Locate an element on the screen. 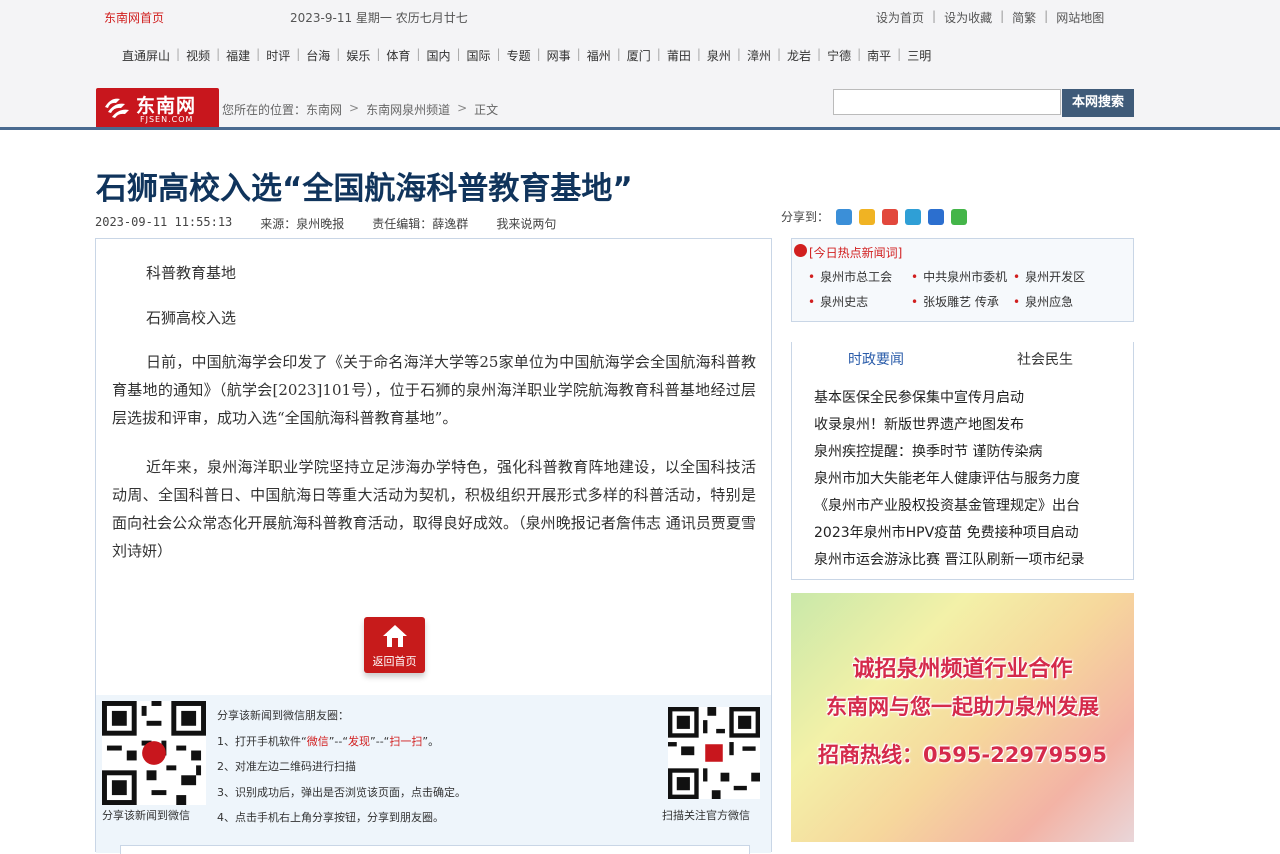  share-tqq-icon is located at coordinates (913, 216).